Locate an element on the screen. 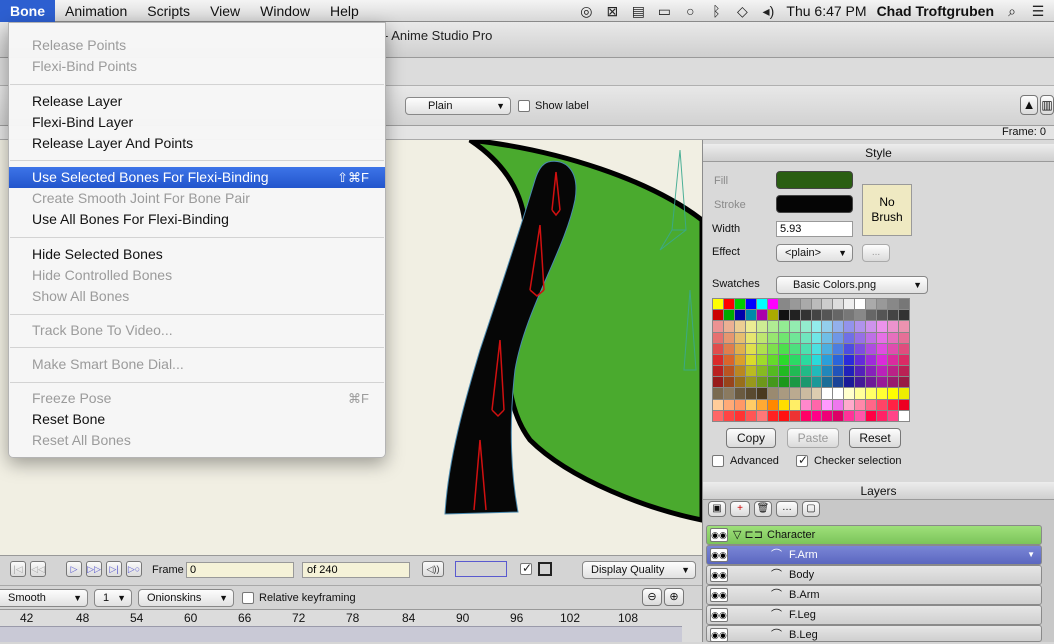  audio-icon: ◁)) is located at coordinates (433, 569).